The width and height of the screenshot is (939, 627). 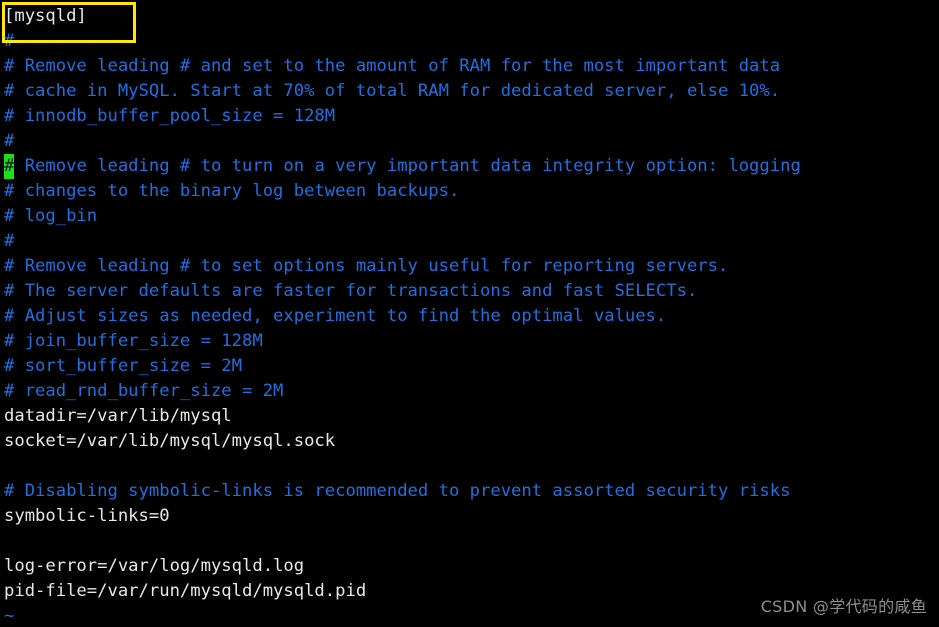 I want to click on csdn-watermark: CSDN @学代码的咸鱼, so click(x=843, y=606).